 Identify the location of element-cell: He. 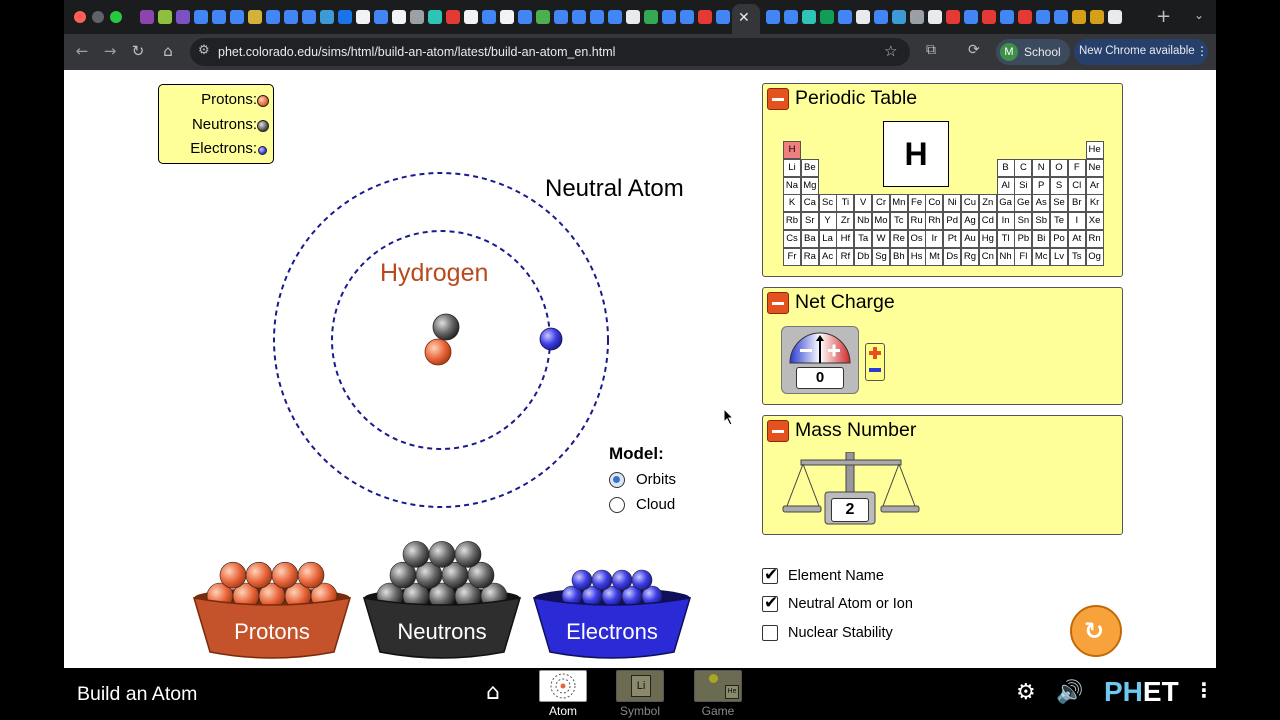
(1094, 150).